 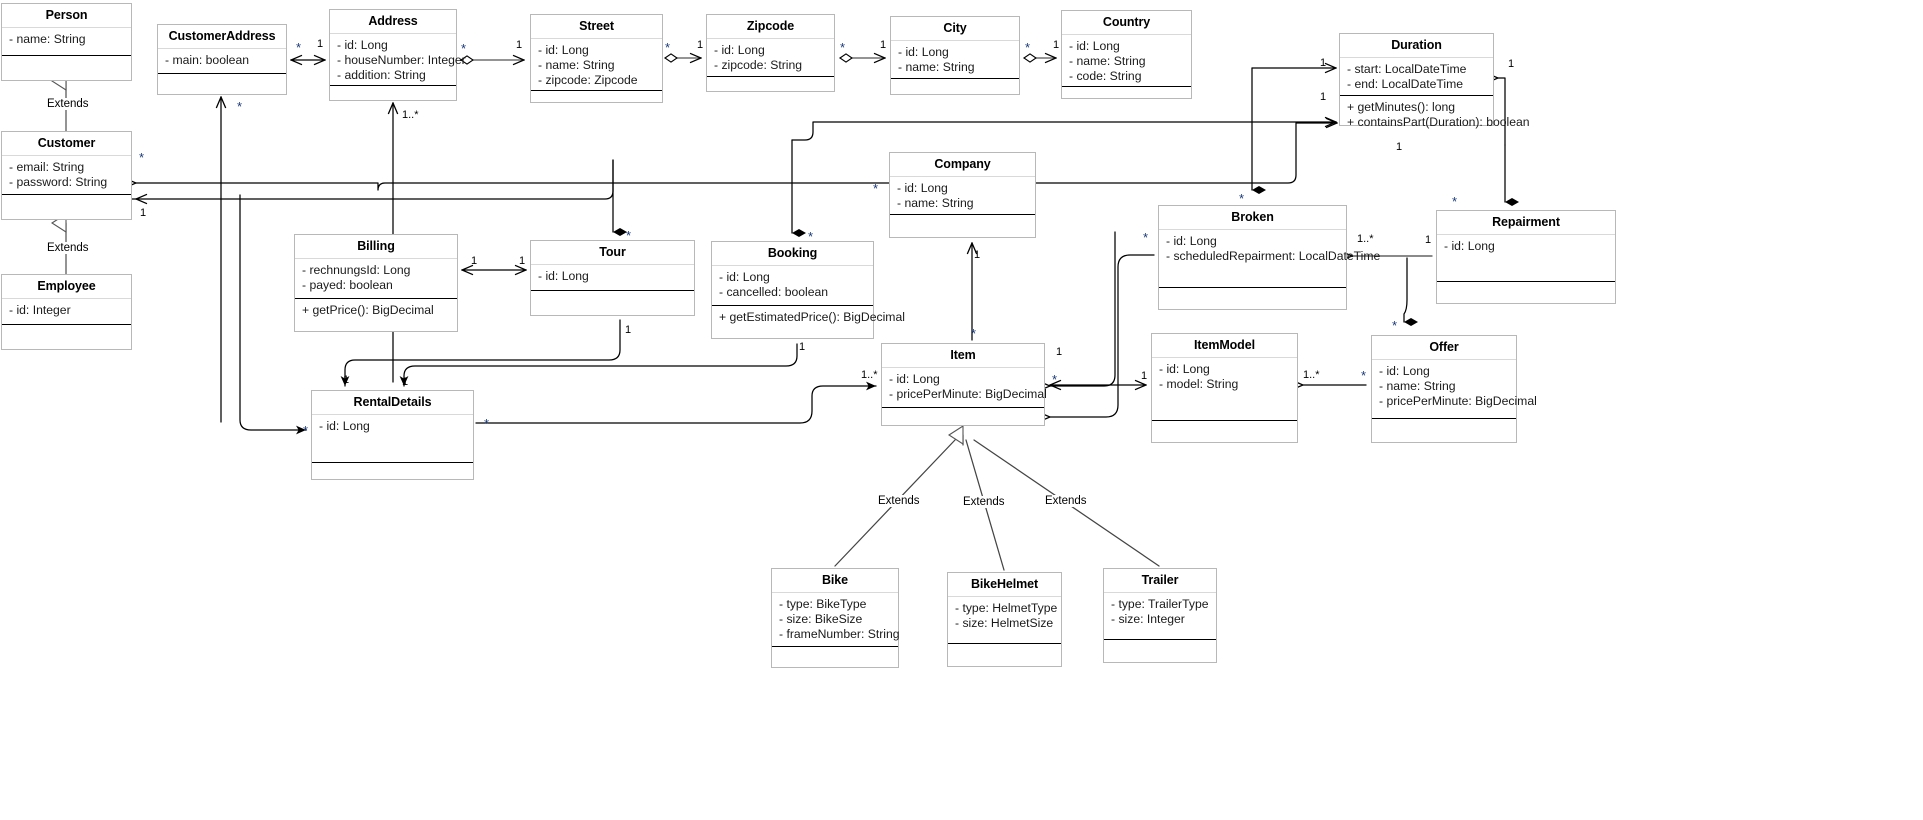 What do you see at coordinates (376, 279) in the screenshot?
I see `class-attributes: - rechnungsId: Long - payed: boolean` at bounding box center [376, 279].